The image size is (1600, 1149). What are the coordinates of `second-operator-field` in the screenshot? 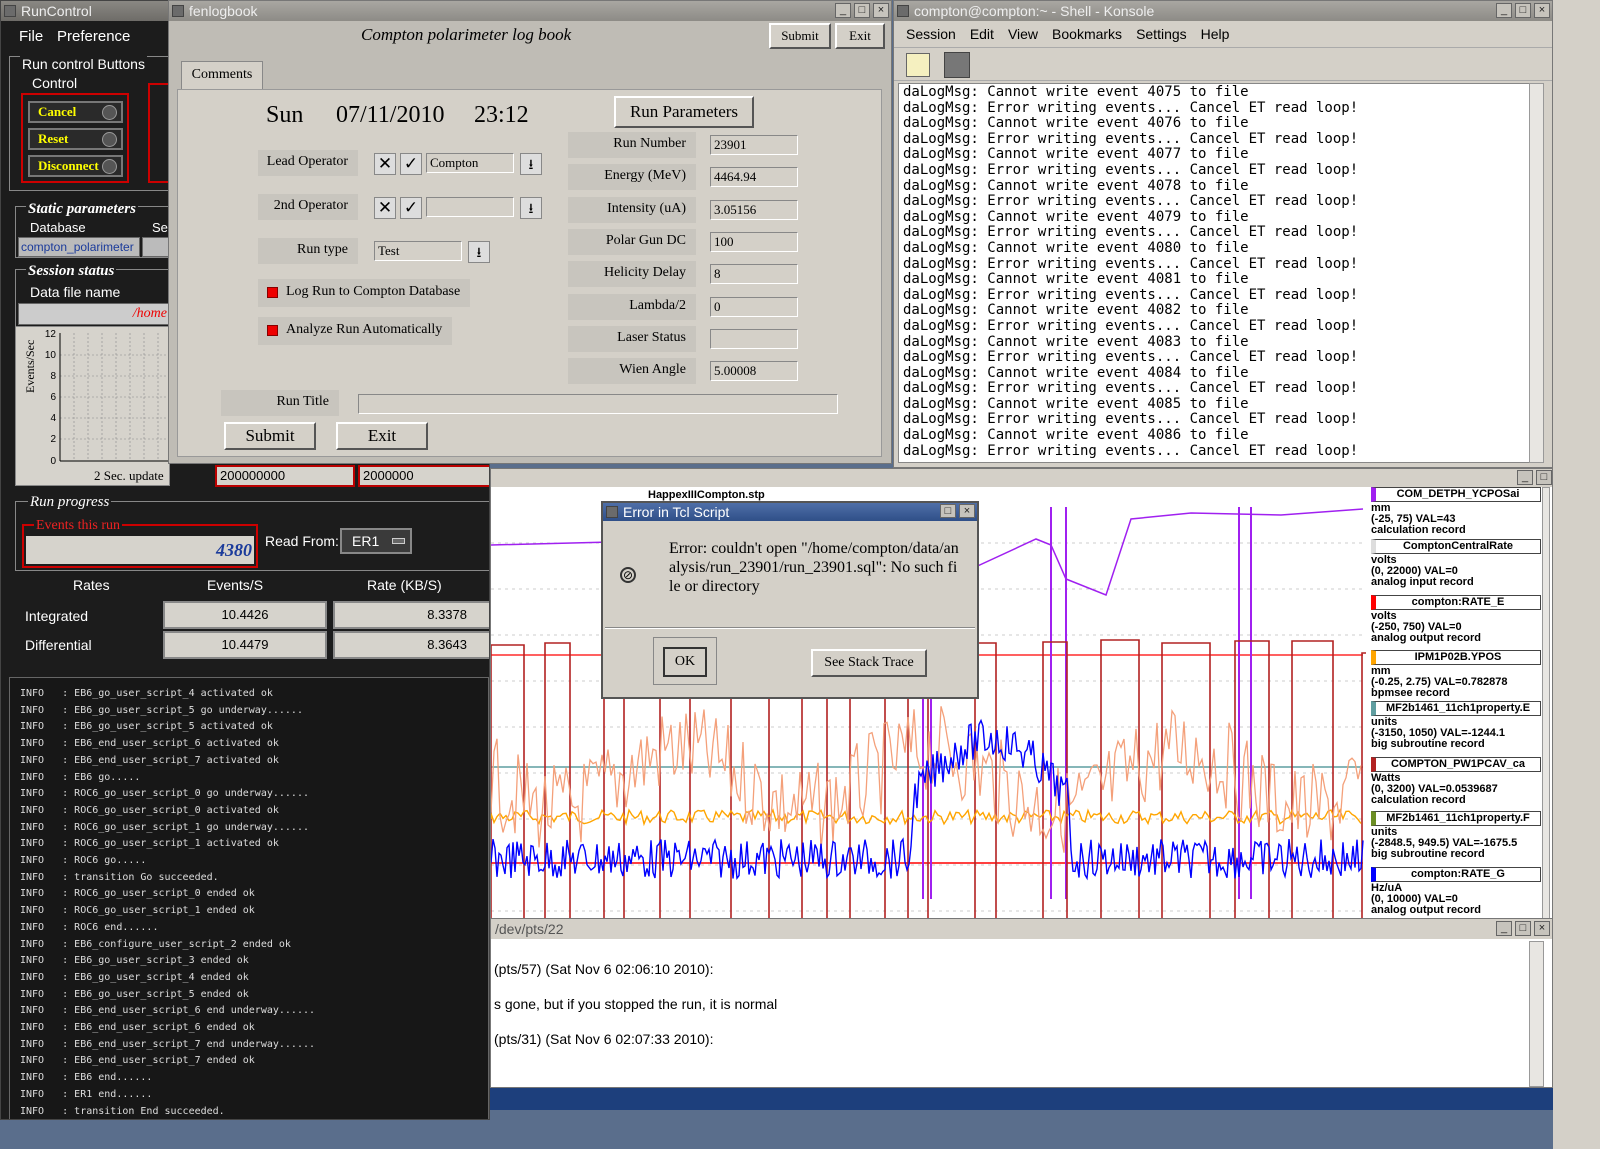 It's located at (470, 207).